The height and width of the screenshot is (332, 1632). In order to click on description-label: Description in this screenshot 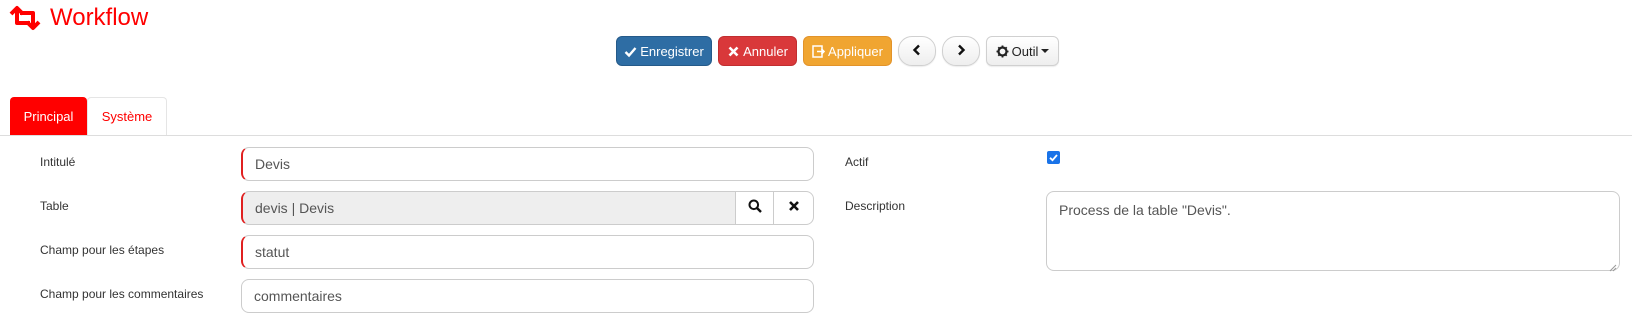, I will do `click(875, 206)`.